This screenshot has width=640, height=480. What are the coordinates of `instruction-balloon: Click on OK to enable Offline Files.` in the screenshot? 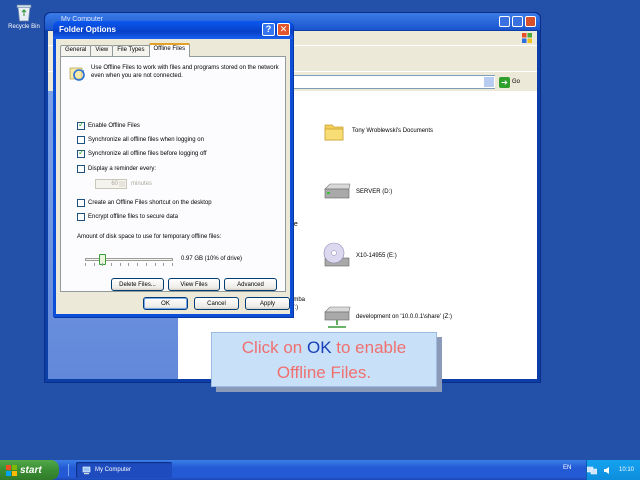 It's located at (324, 359).